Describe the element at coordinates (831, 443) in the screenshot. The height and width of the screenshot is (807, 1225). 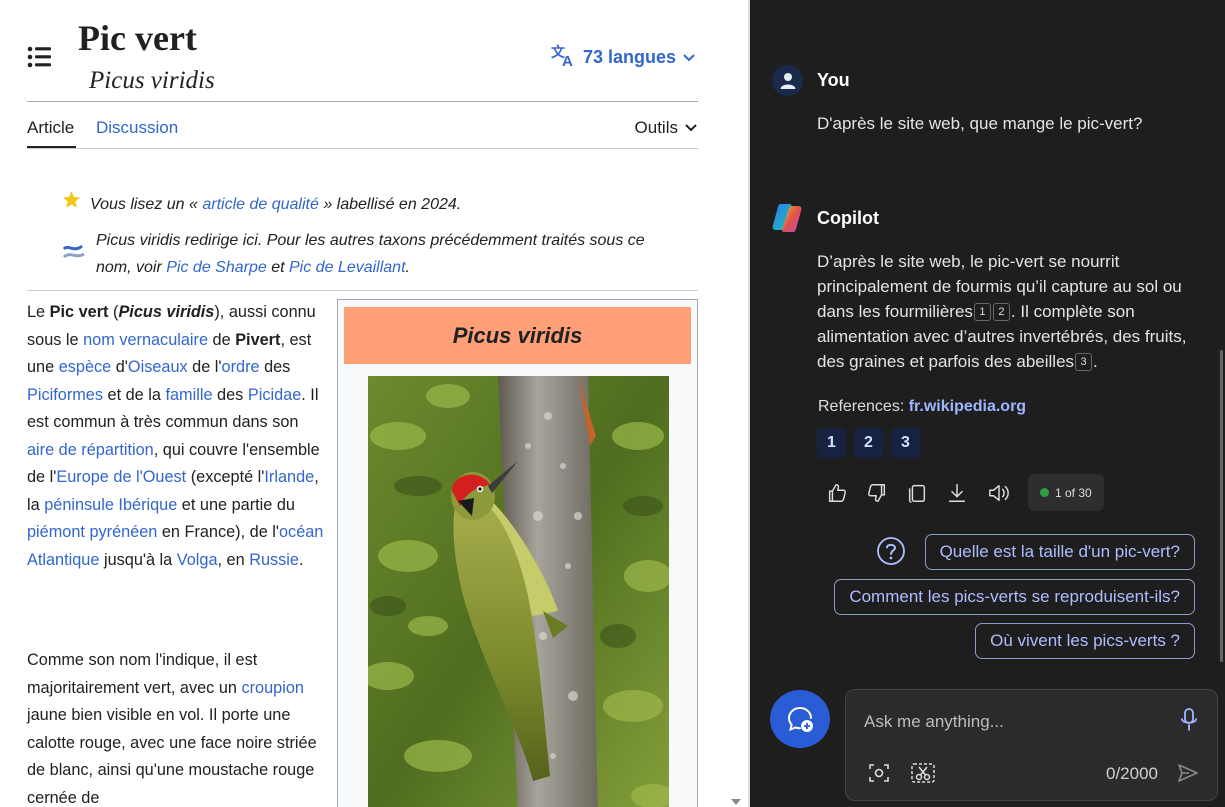
I see `reference-button-1: 1` at that location.